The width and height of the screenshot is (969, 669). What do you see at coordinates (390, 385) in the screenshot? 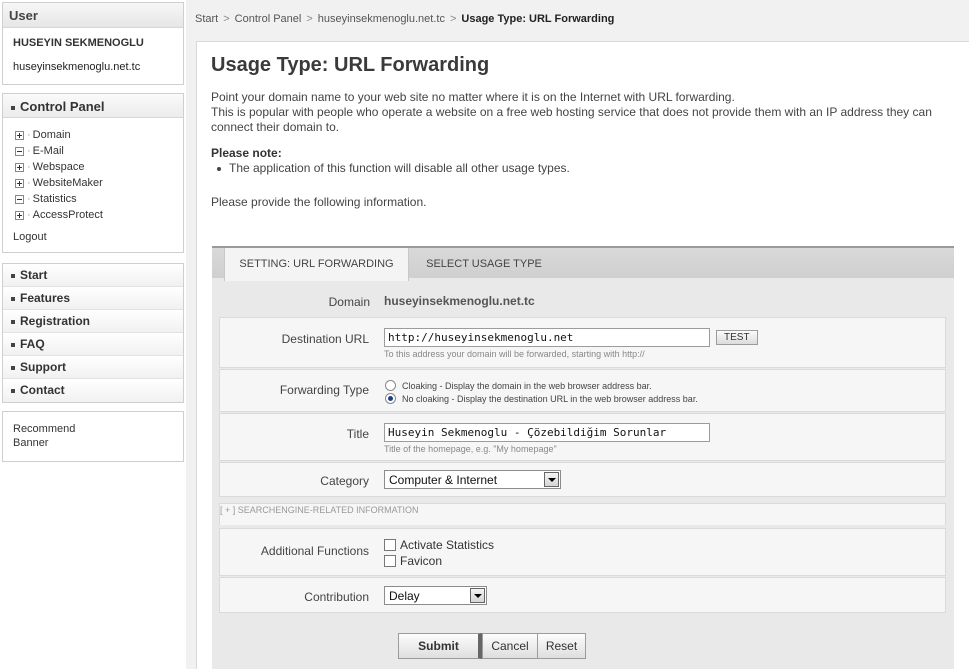
I see `cloaking-radio` at bounding box center [390, 385].